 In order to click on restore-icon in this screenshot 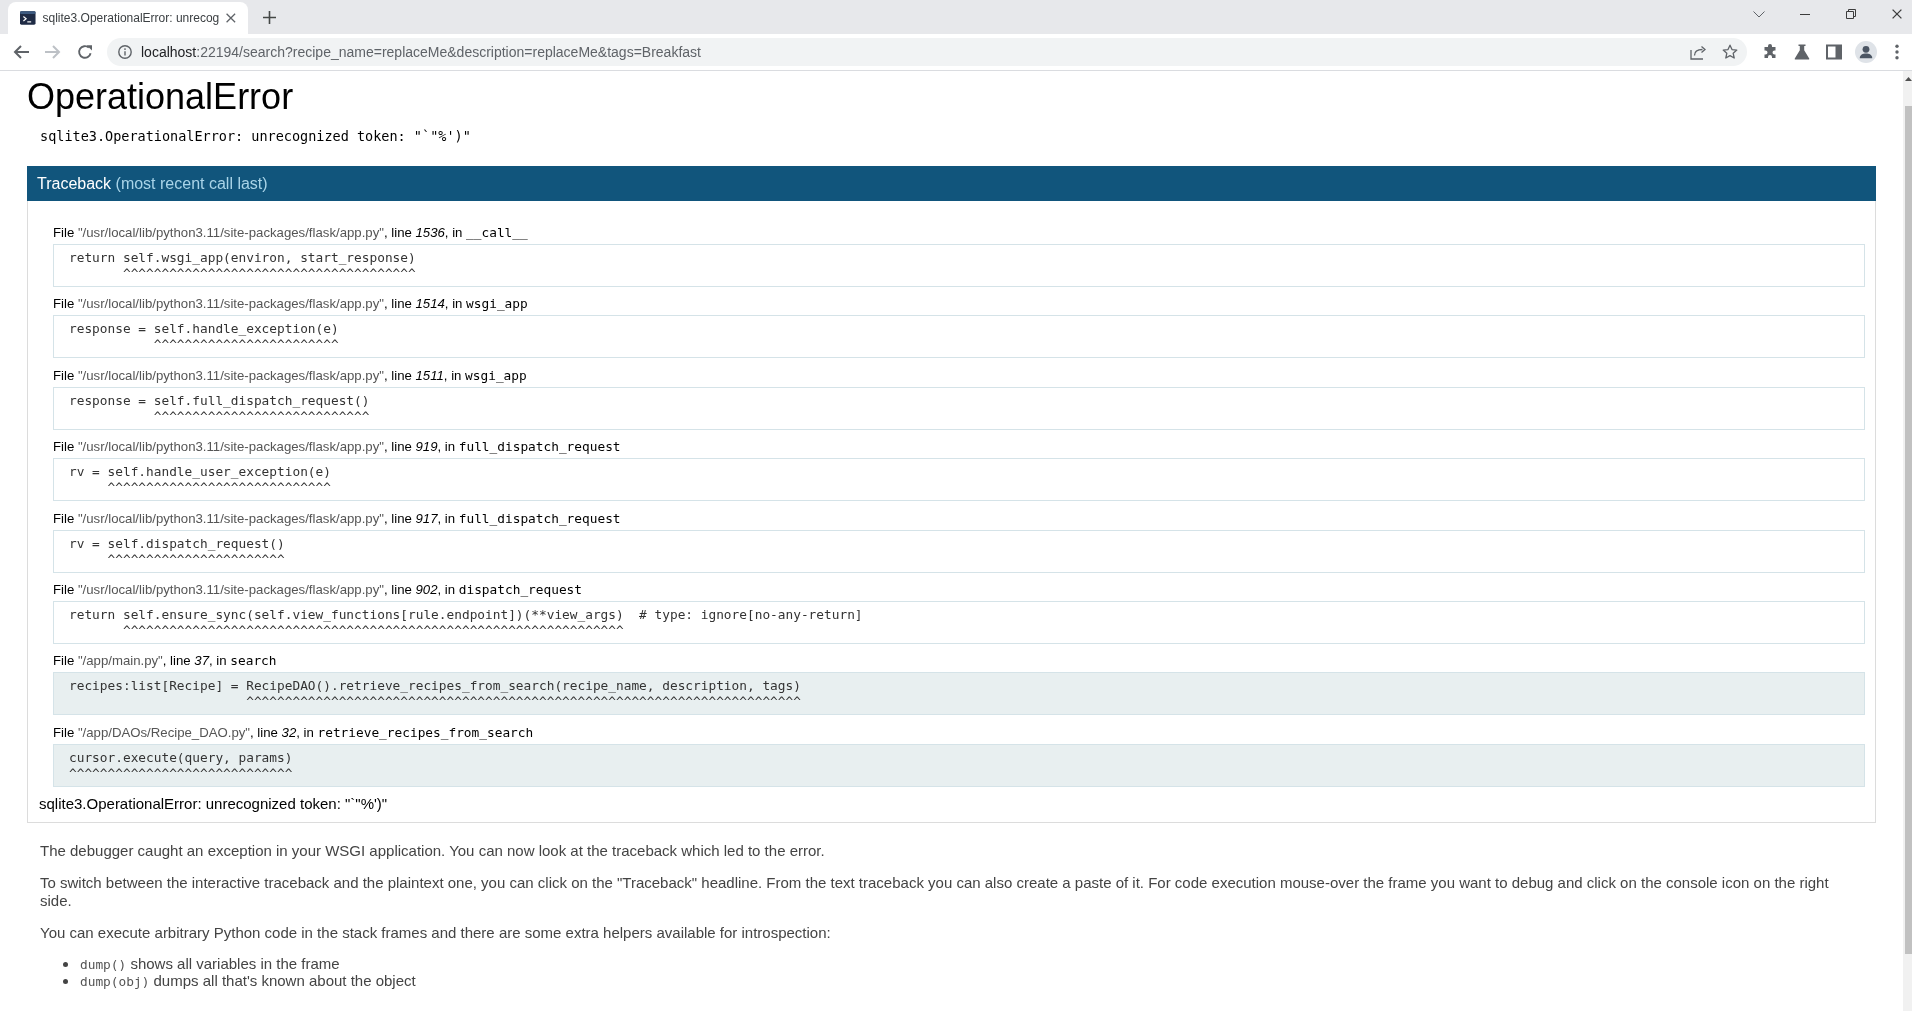, I will do `click(1851, 14)`.